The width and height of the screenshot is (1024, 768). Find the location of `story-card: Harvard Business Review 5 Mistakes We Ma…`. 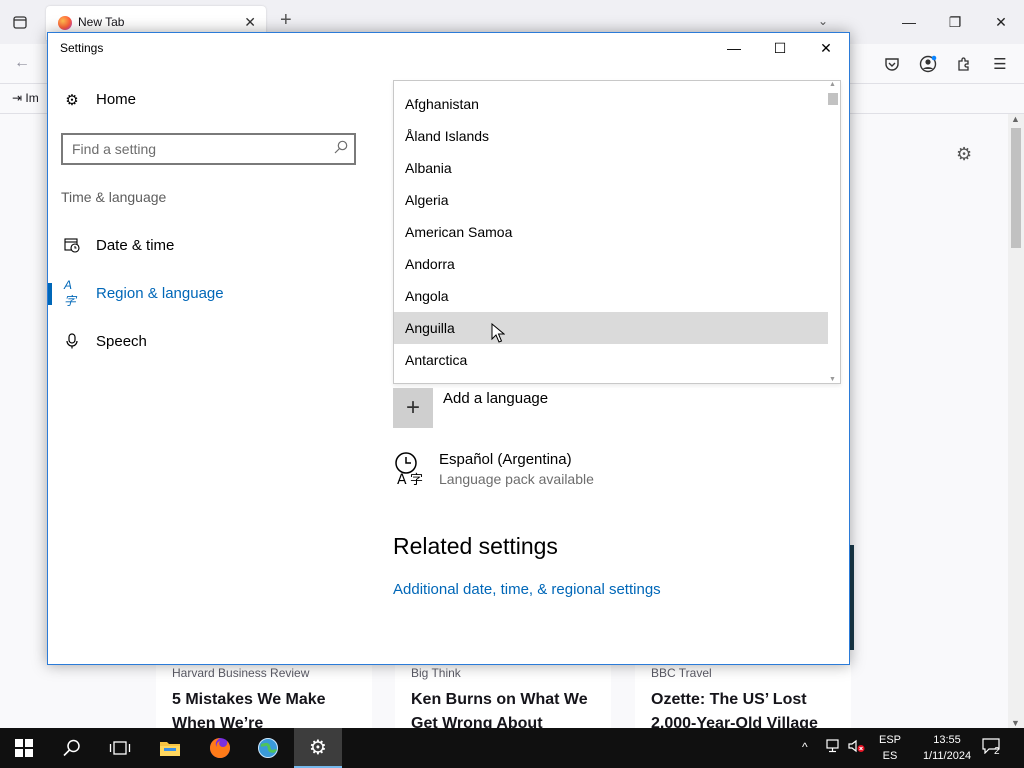

story-card: Harvard Business Review 5 Mistakes We Ma… is located at coordinates (264, 695).